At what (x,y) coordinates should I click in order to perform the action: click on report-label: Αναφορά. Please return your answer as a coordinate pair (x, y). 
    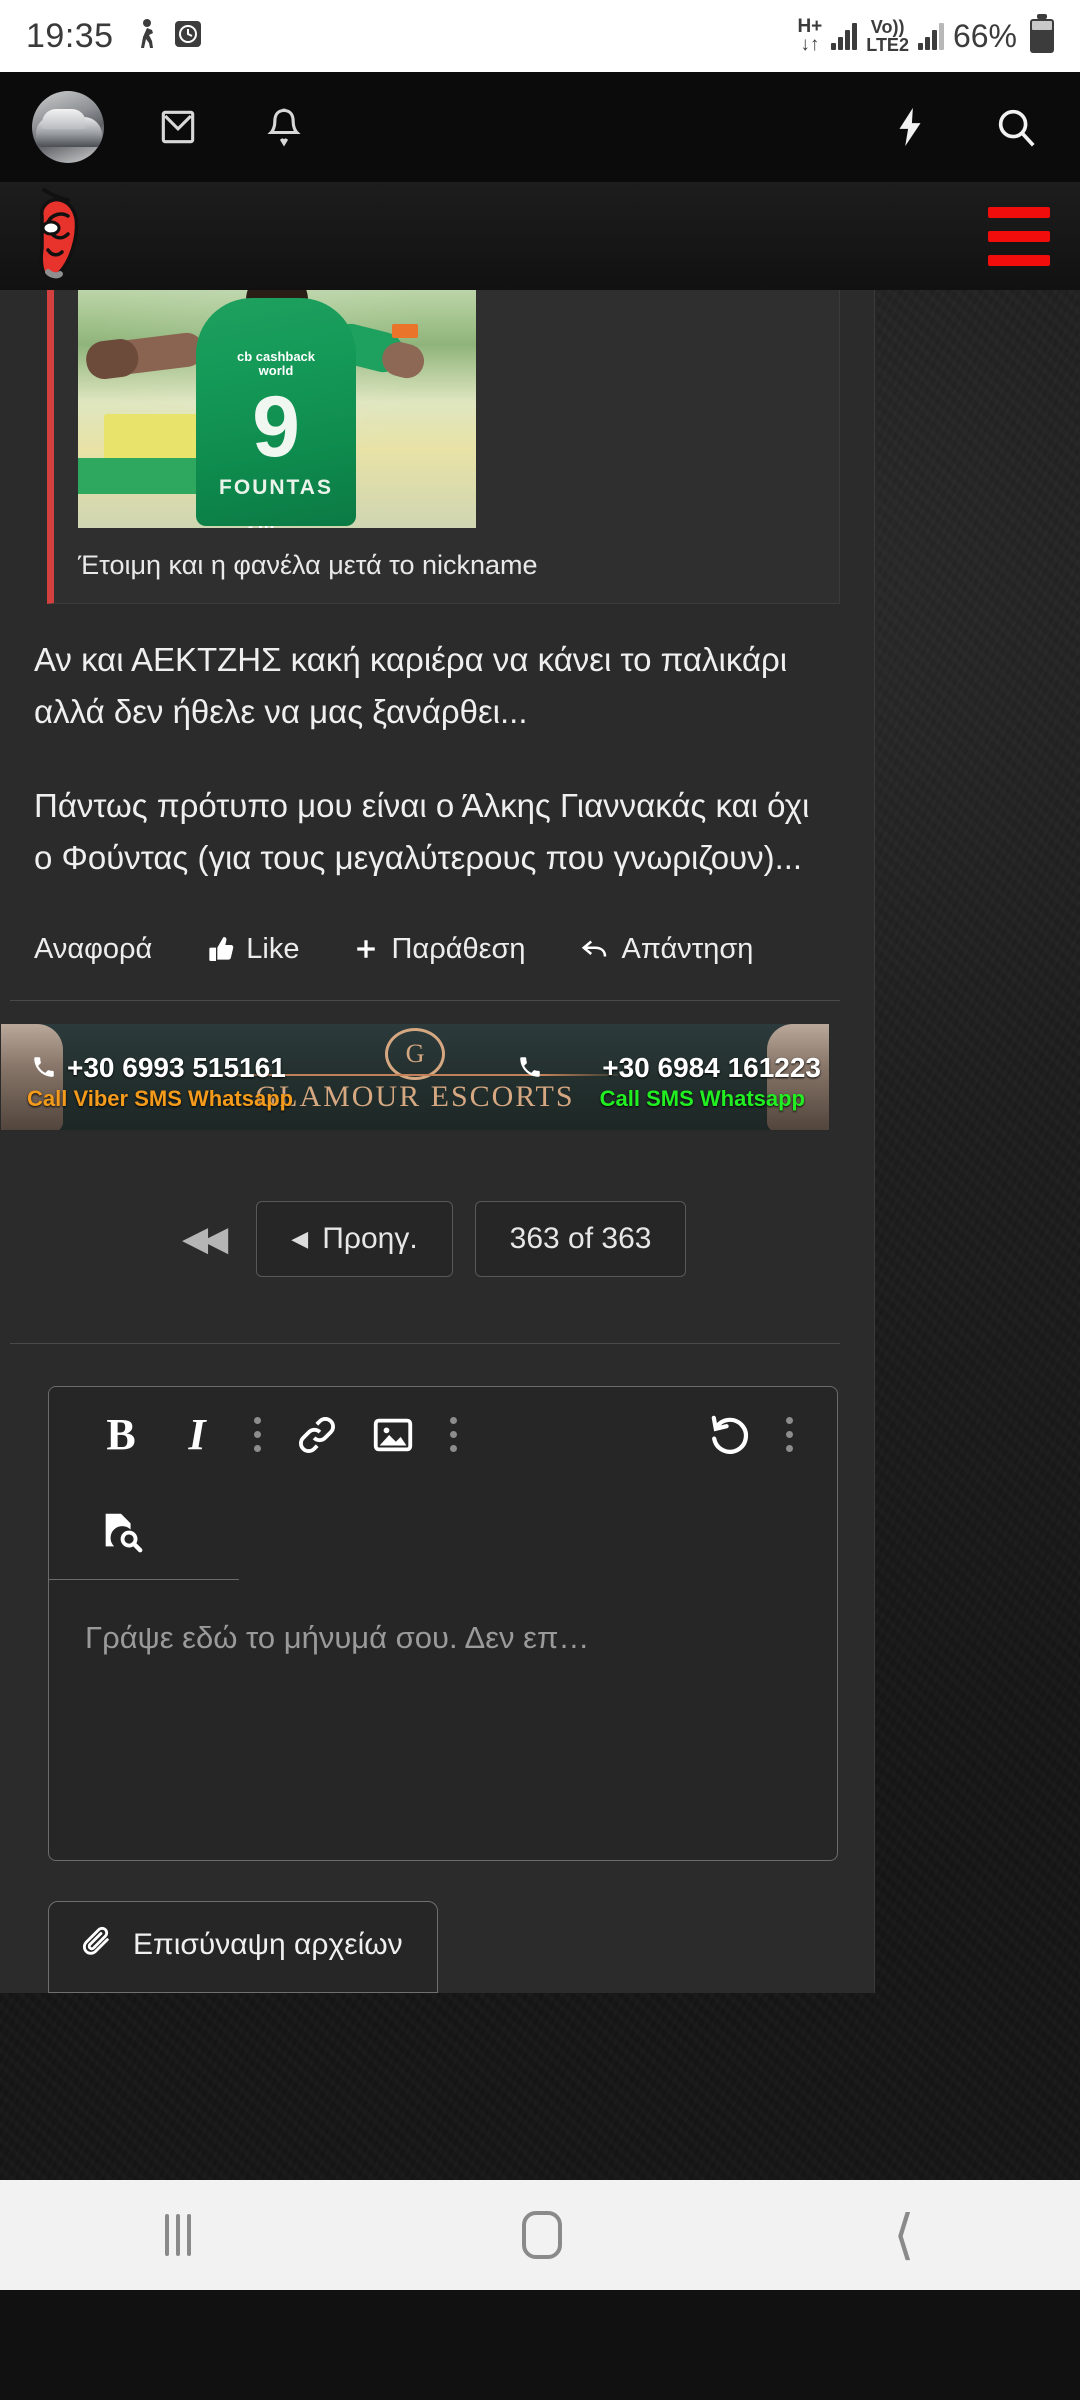
    Looking at the image, I should click on (93, 948).